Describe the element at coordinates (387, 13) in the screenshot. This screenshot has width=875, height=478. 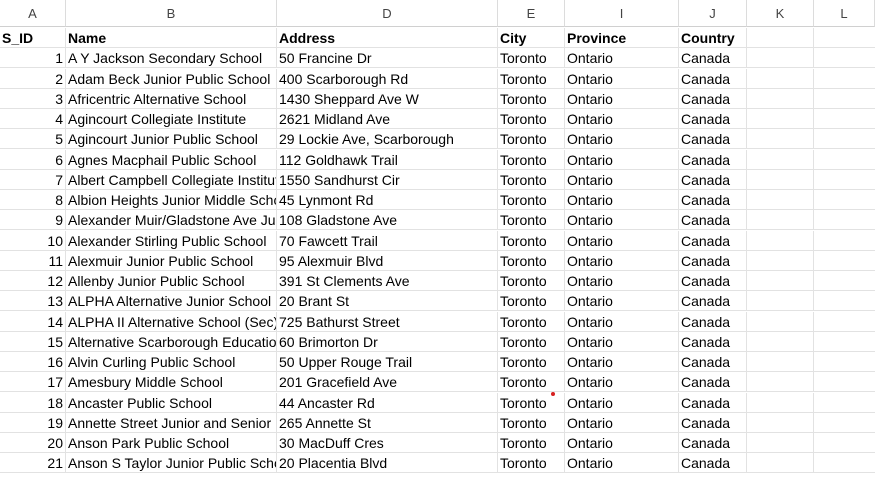
I see `column-header-d: D` at that location.